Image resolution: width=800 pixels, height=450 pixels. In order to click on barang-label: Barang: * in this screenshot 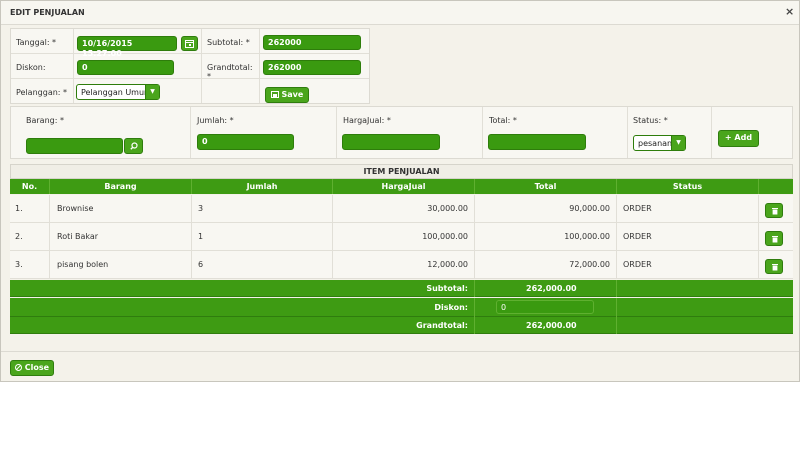, I will do `click(45, 120)`.